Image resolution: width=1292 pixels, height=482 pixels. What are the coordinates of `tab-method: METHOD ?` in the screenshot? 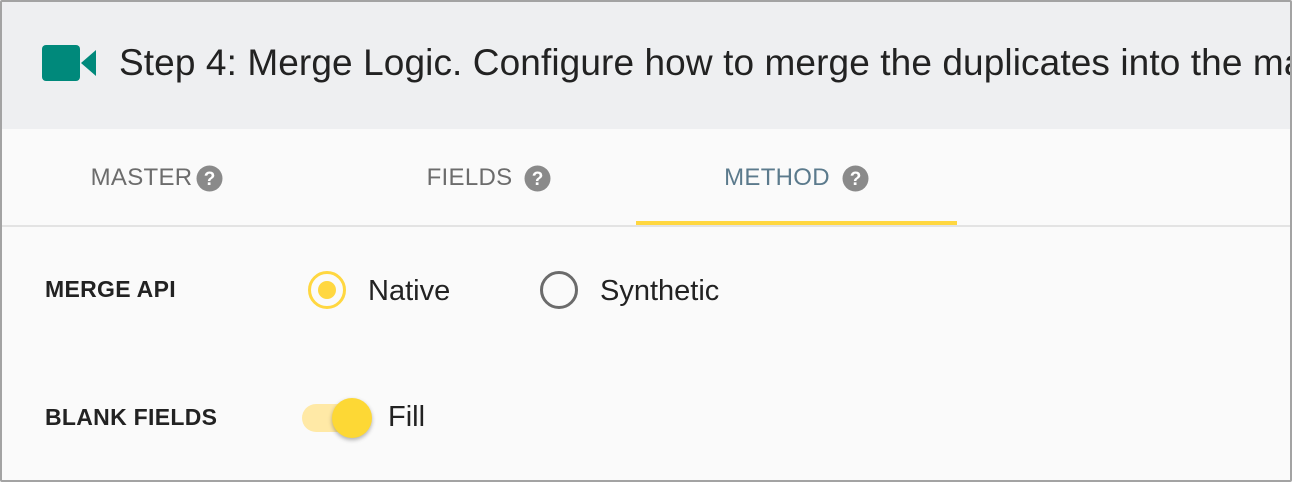 It's located at (796, 178).